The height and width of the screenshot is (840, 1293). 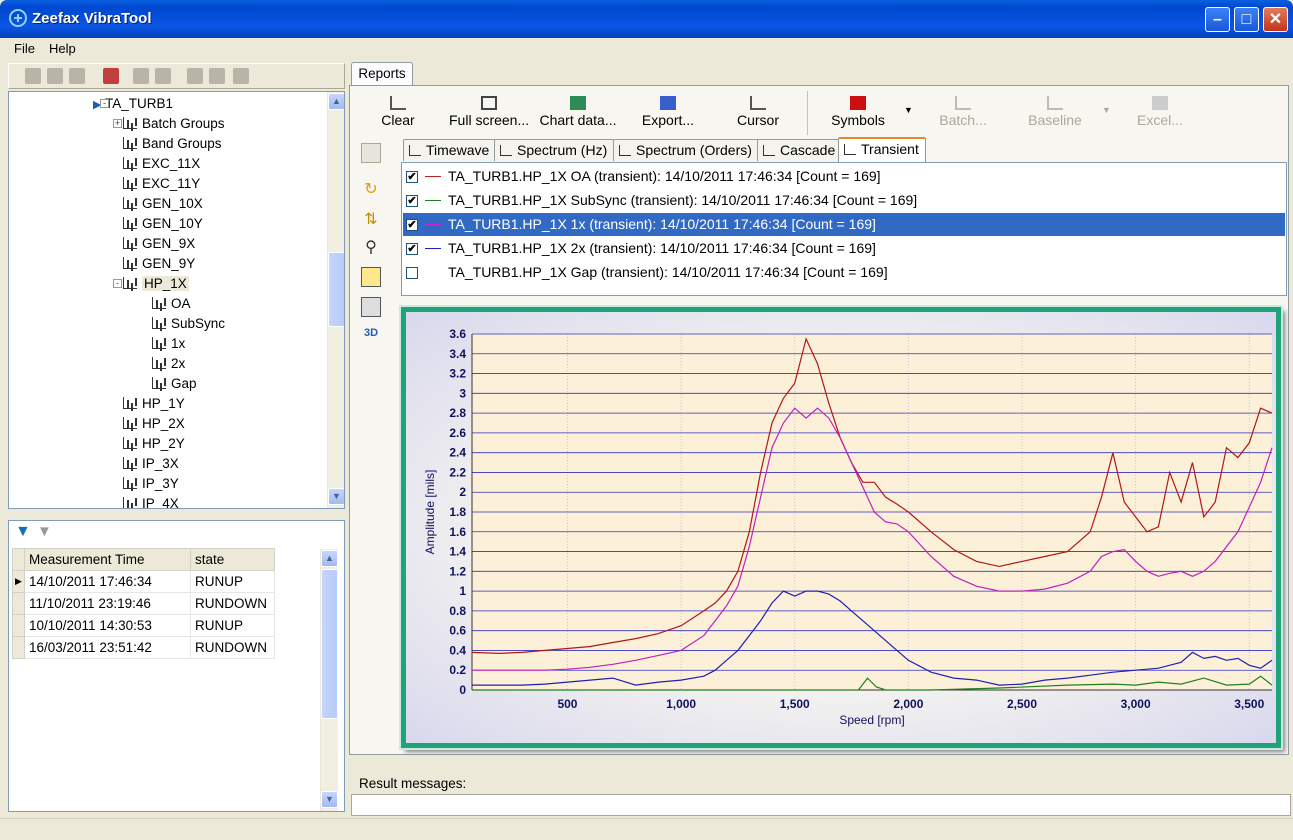 What do you see at coordinates (111, 76) in the screenshot?
I see `properties-icon` at bounding box center [111, 76].